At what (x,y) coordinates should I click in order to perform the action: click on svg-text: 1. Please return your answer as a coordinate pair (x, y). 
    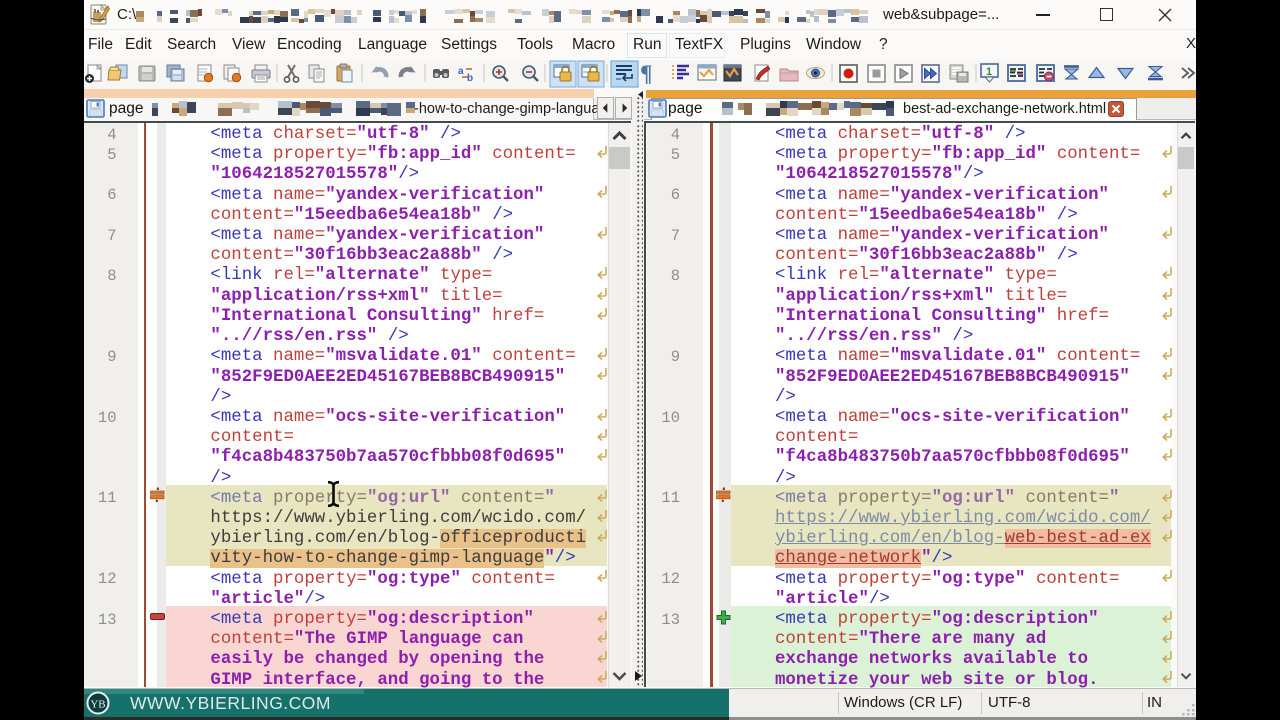
    Looking at the image, I should click on (989, 72).